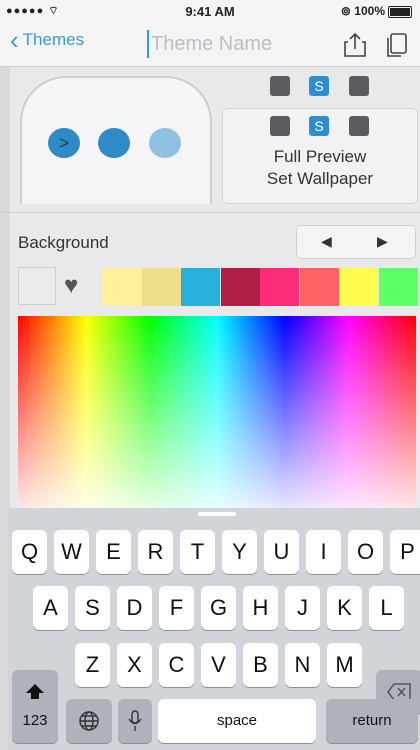  Describe the element at coordinates (176, 608) in the screenshot. I see `key-f: F` at that location.